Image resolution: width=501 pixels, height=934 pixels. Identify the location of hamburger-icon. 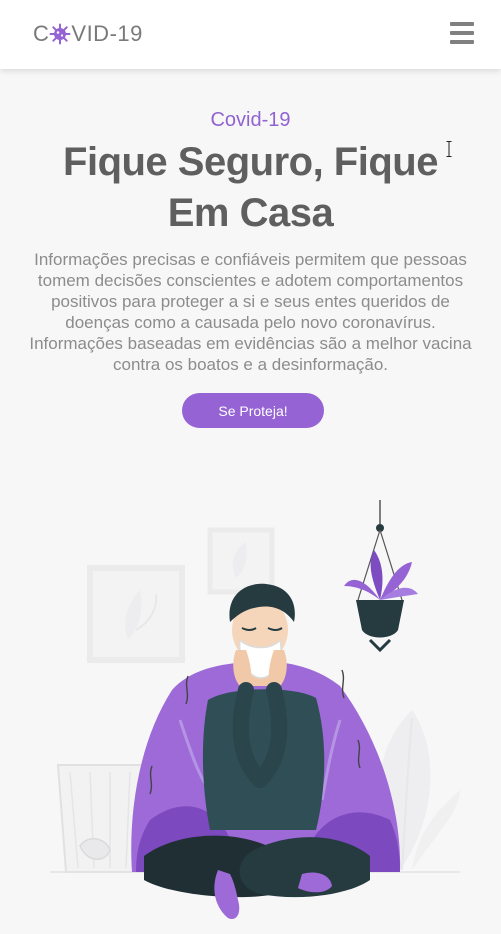
(462, 33).